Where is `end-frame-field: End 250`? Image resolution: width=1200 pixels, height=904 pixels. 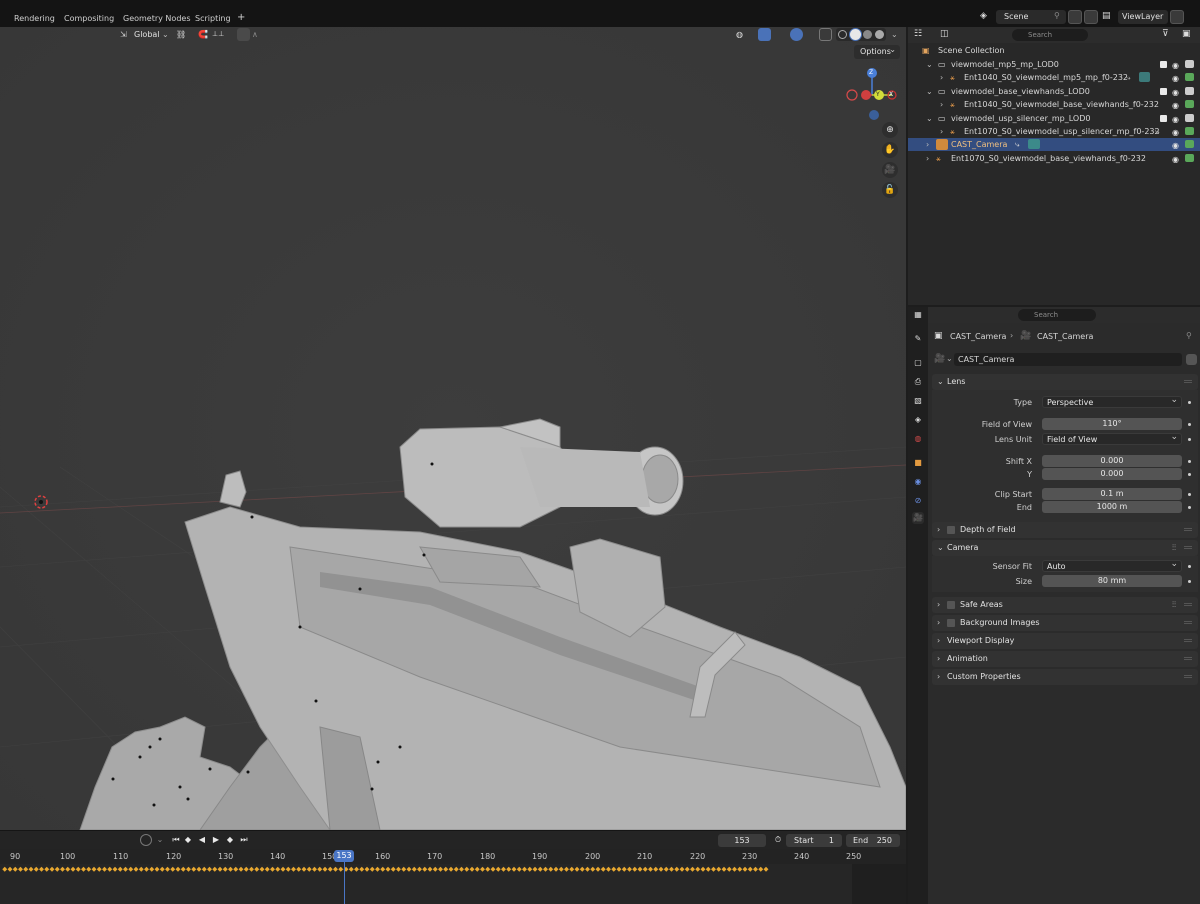 end-frame-field: End 250 is located at coordinates (873, 840).